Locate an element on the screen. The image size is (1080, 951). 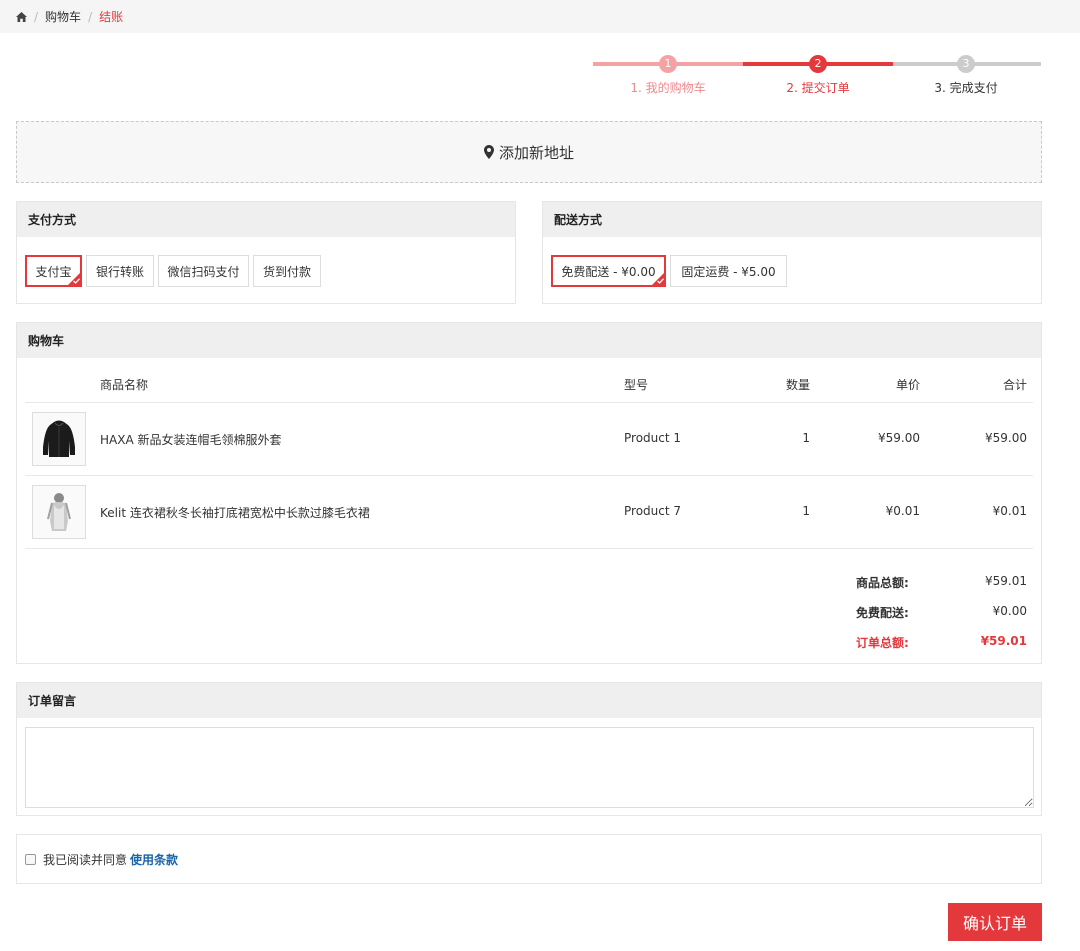
shipping-fee-label: 免费配送: is located at coordinates (882, 613).